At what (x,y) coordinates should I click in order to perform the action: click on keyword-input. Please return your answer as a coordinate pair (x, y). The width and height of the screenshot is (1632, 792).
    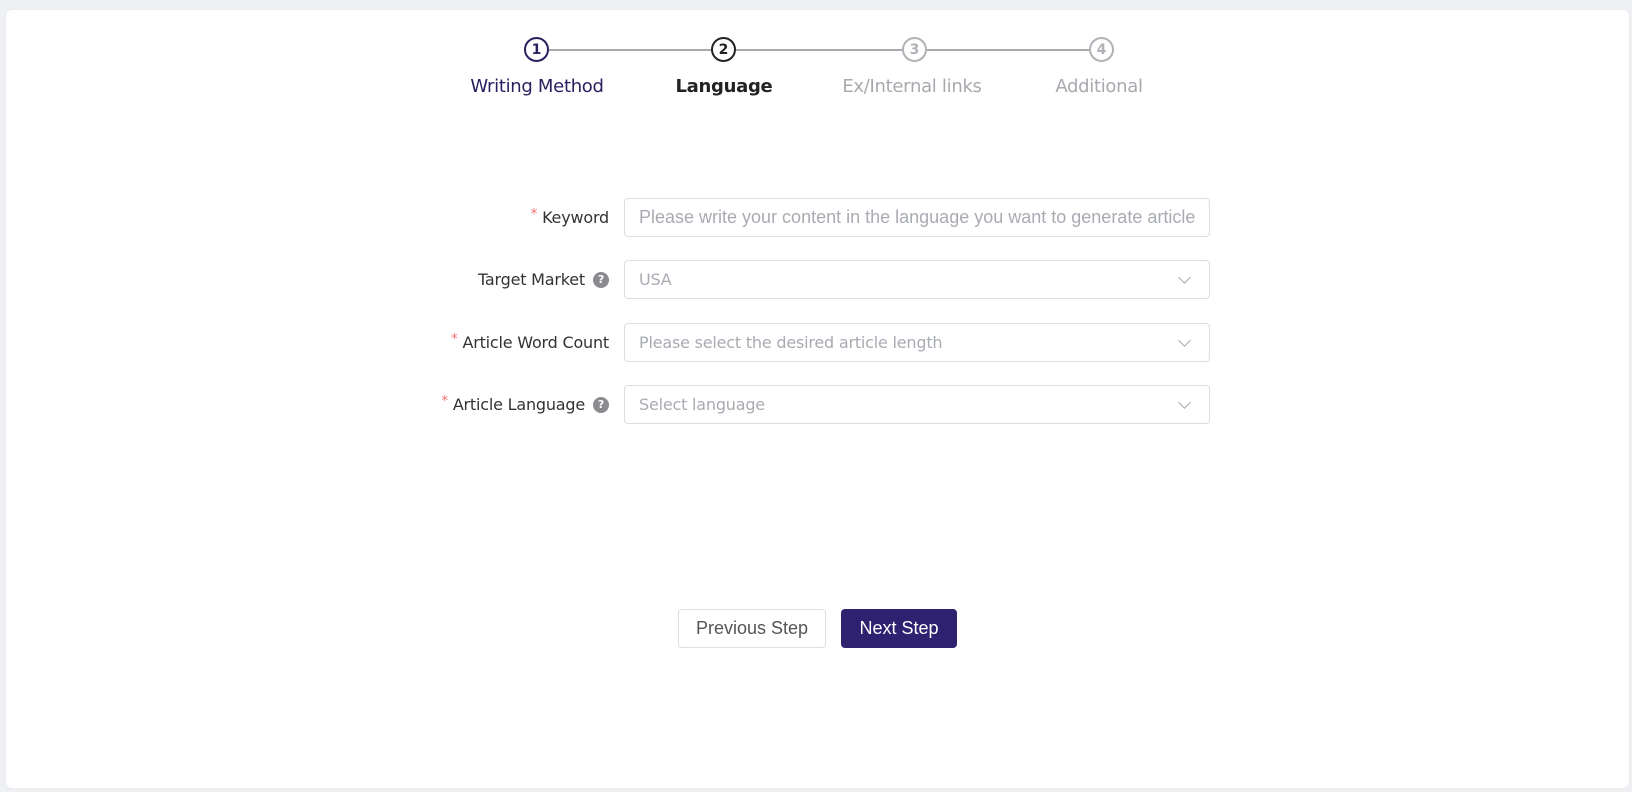
    Looking at the image, I should click on (917, 217).